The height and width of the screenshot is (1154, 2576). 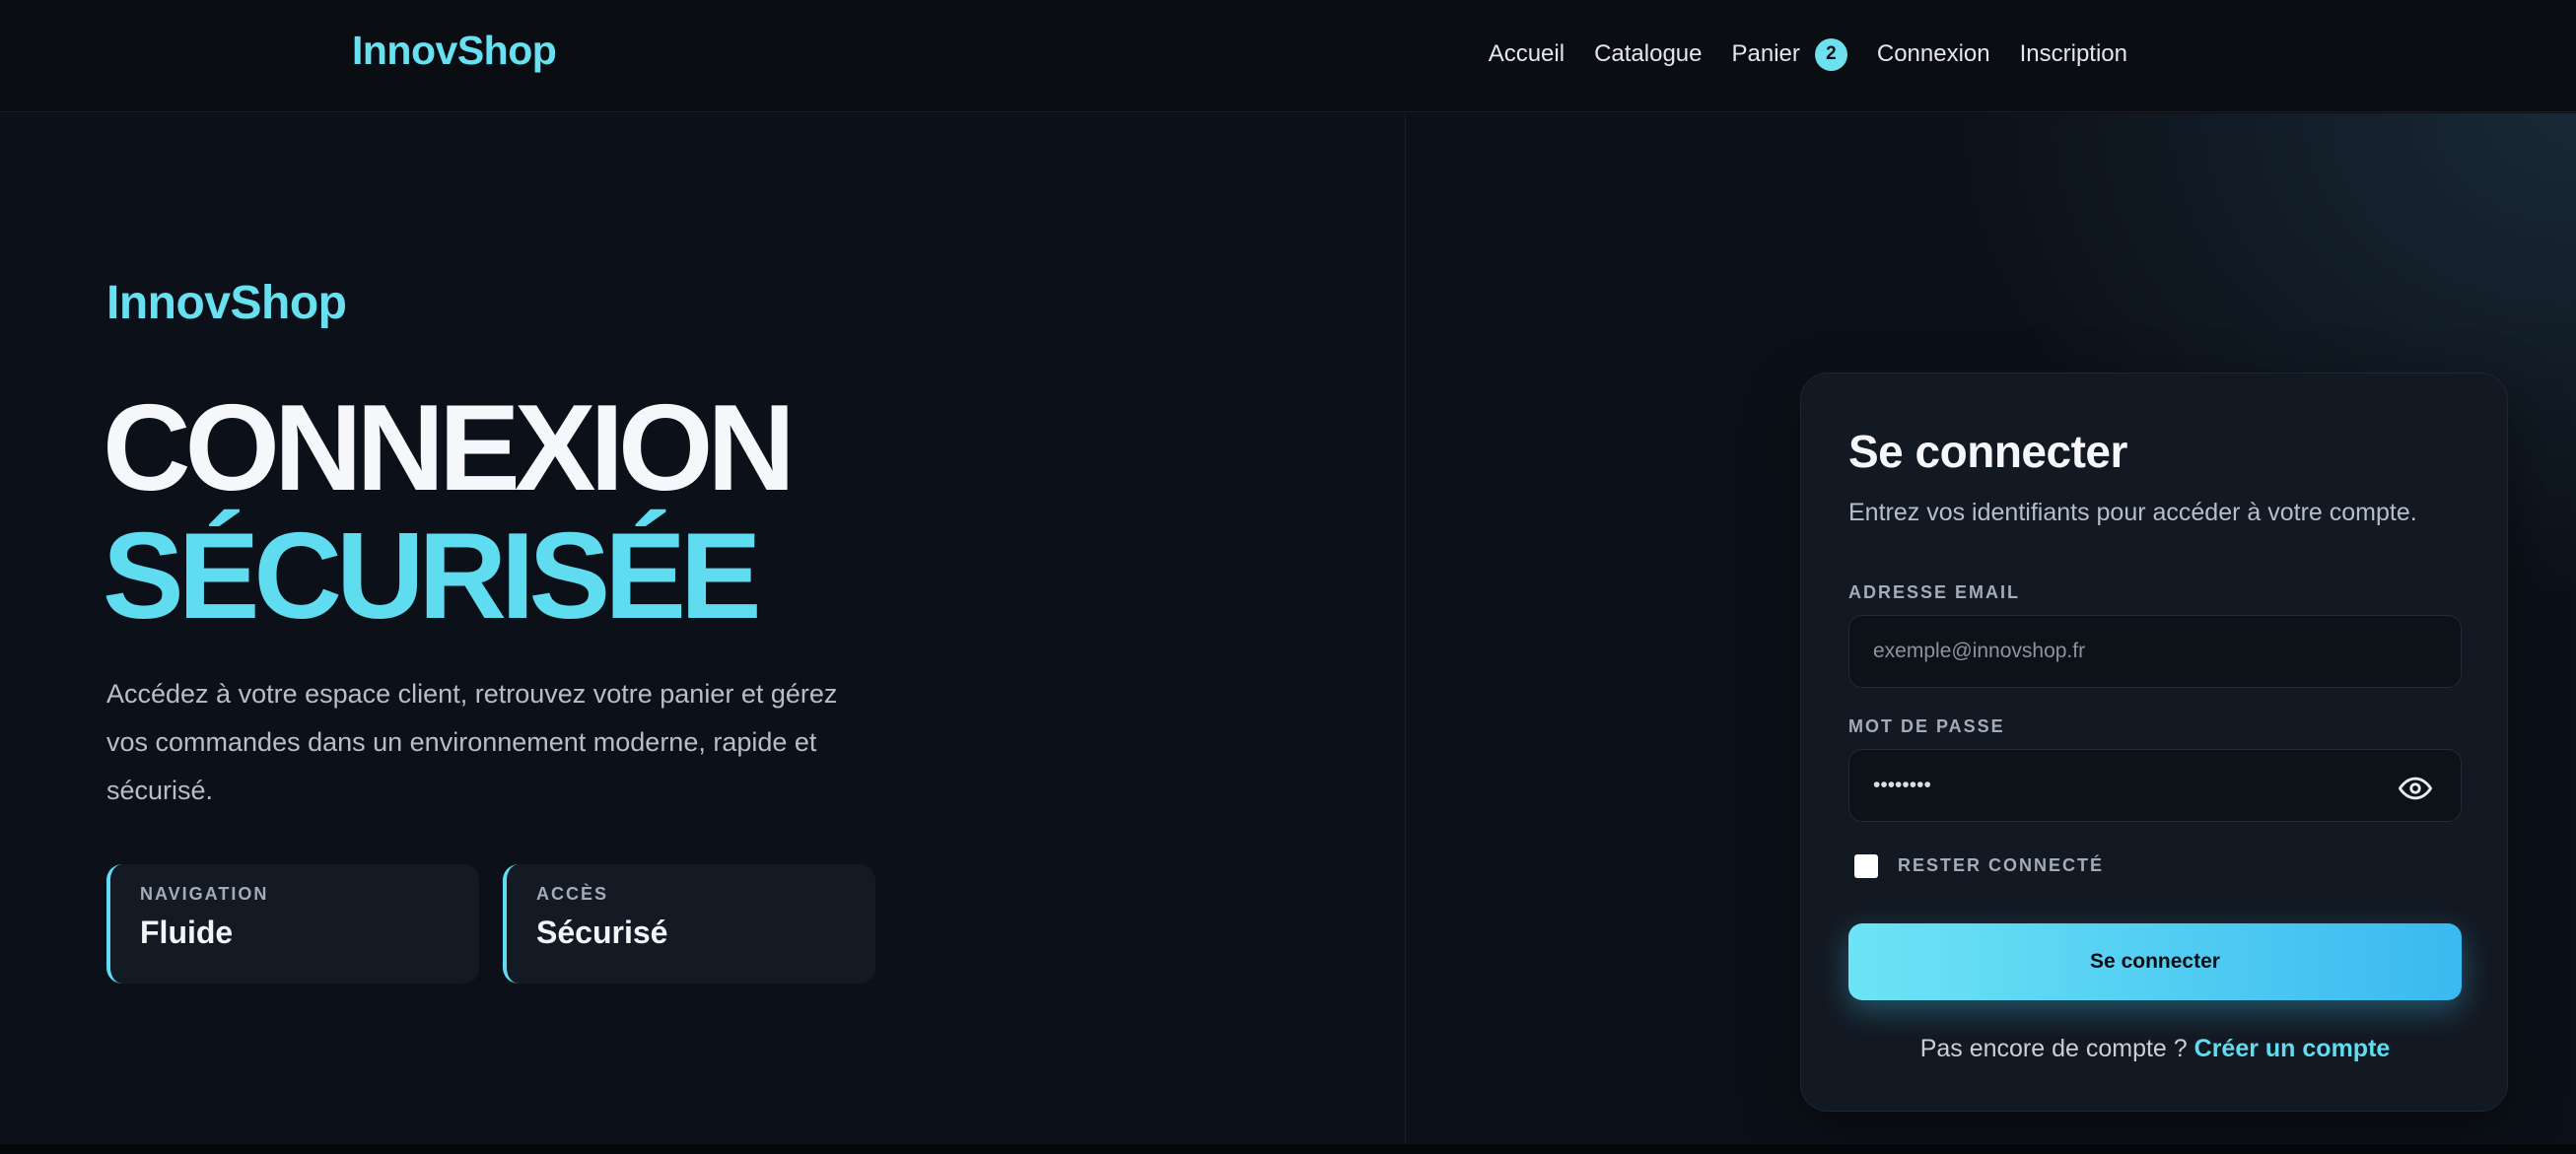 I want to click on nav-link-cart: Panier 2, so click(x=1789, y=54).